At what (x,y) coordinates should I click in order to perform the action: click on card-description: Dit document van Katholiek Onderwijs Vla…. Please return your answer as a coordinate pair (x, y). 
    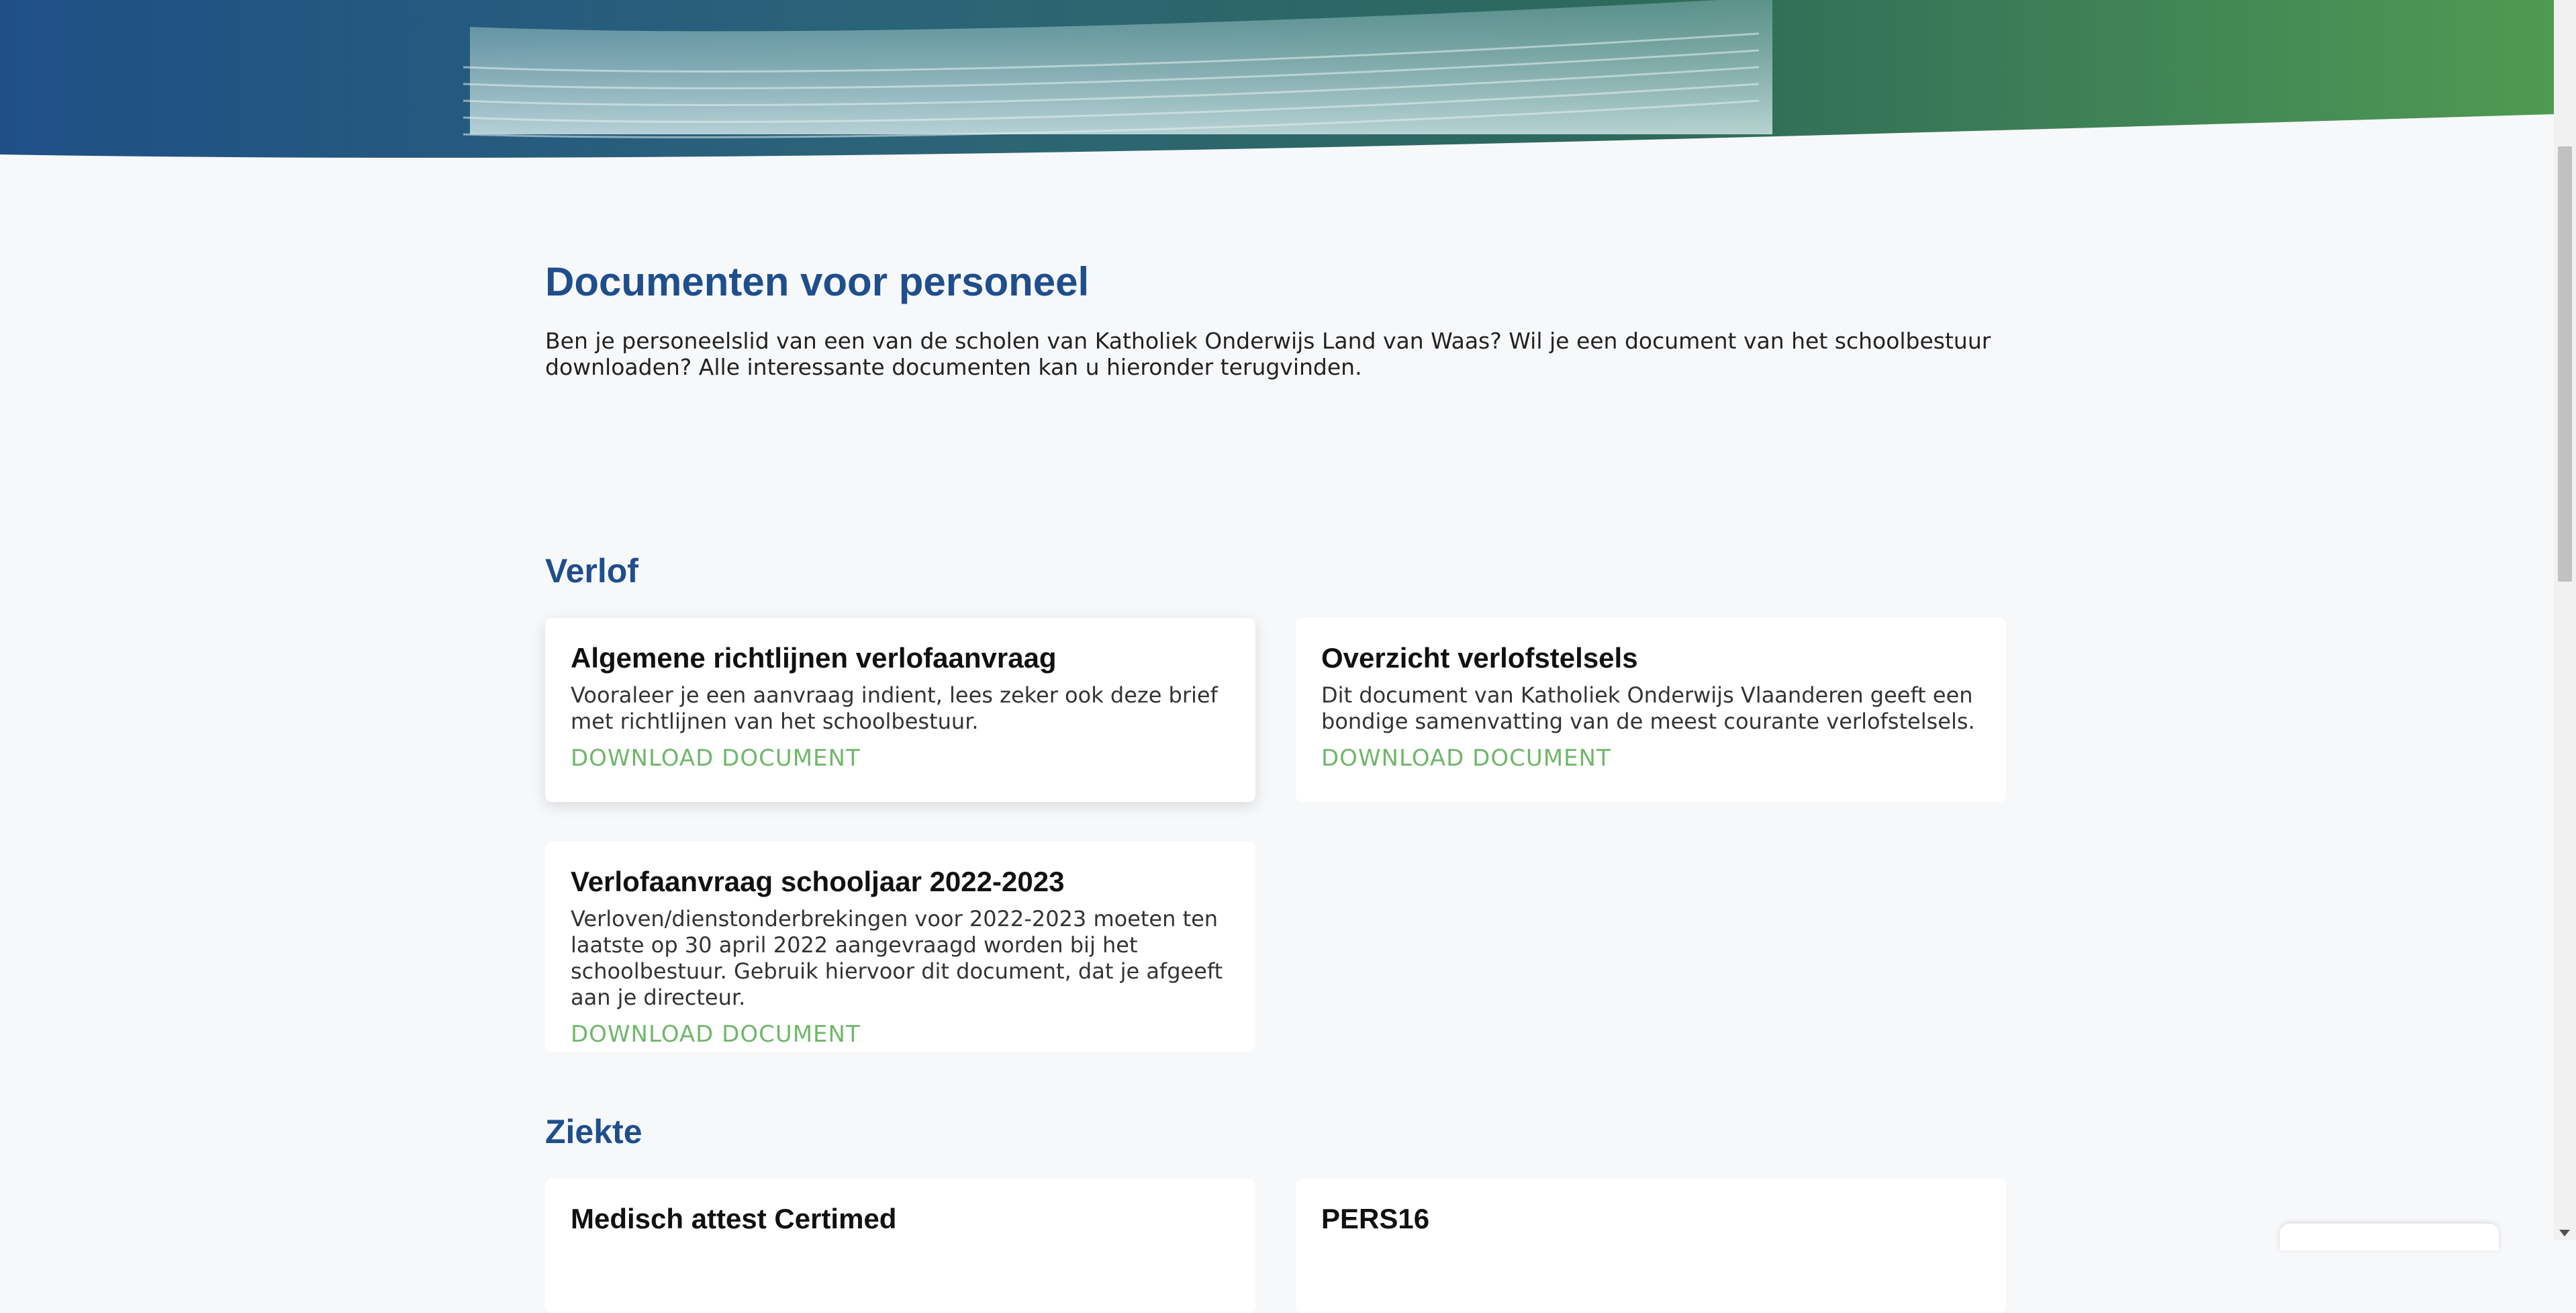
    Looking at the image, I should click on (1648, 708).